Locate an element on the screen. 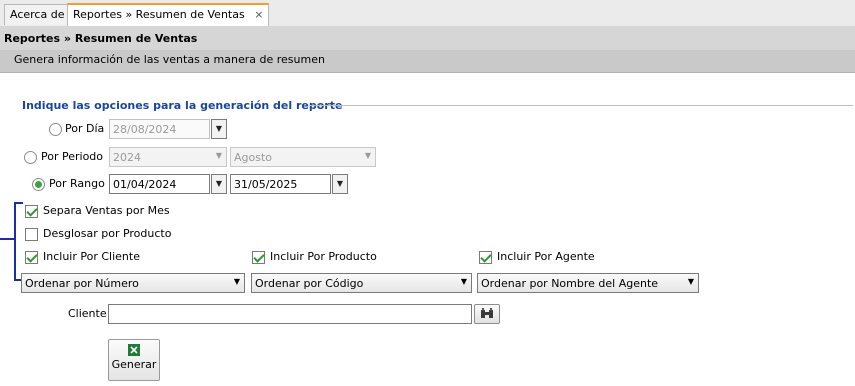 Image resolution: width=855 pixels, height=386 pixels. tab-label: Acerca de is located at coordinates (37, 14).